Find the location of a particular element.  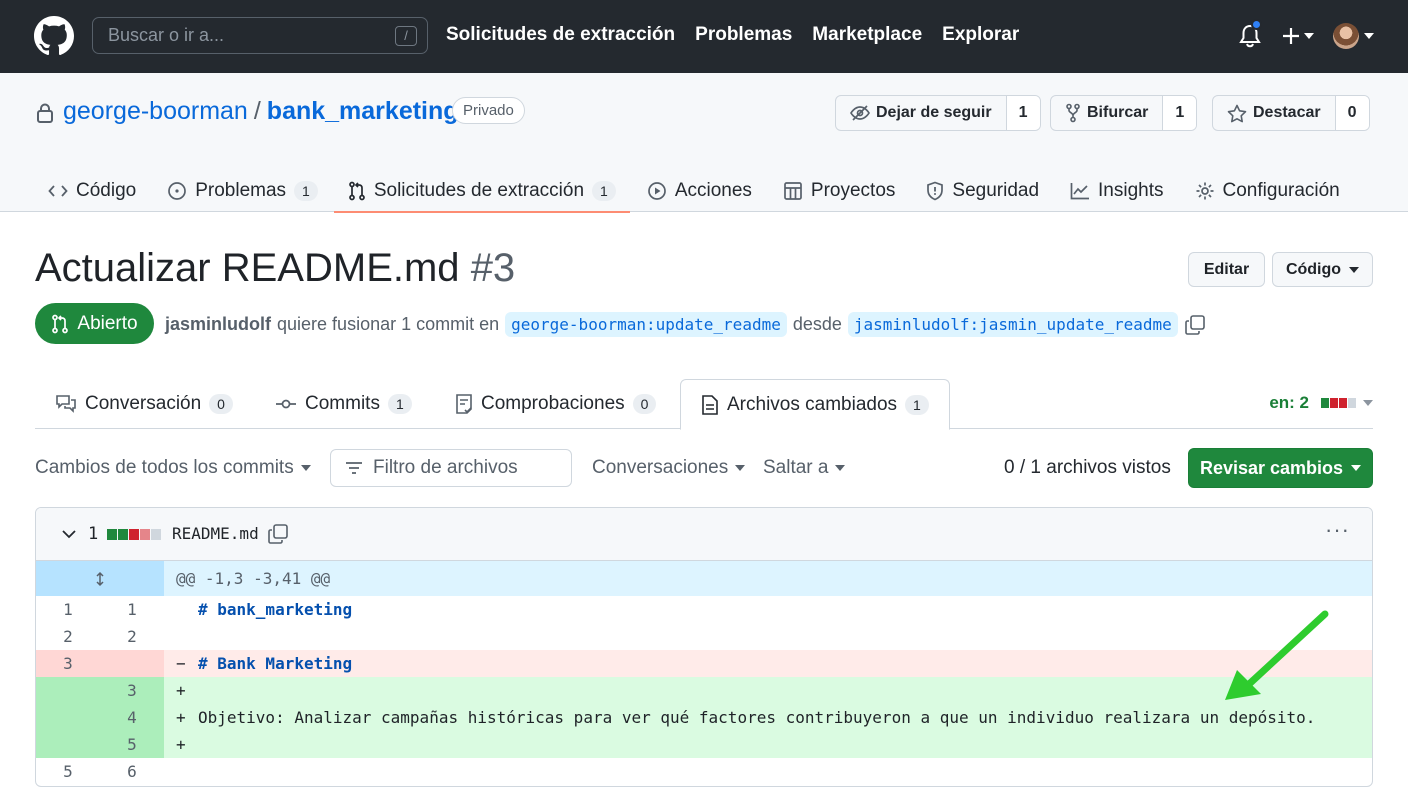

jump-to-dropdown: Saltar a is located at coordinates (804, 468).